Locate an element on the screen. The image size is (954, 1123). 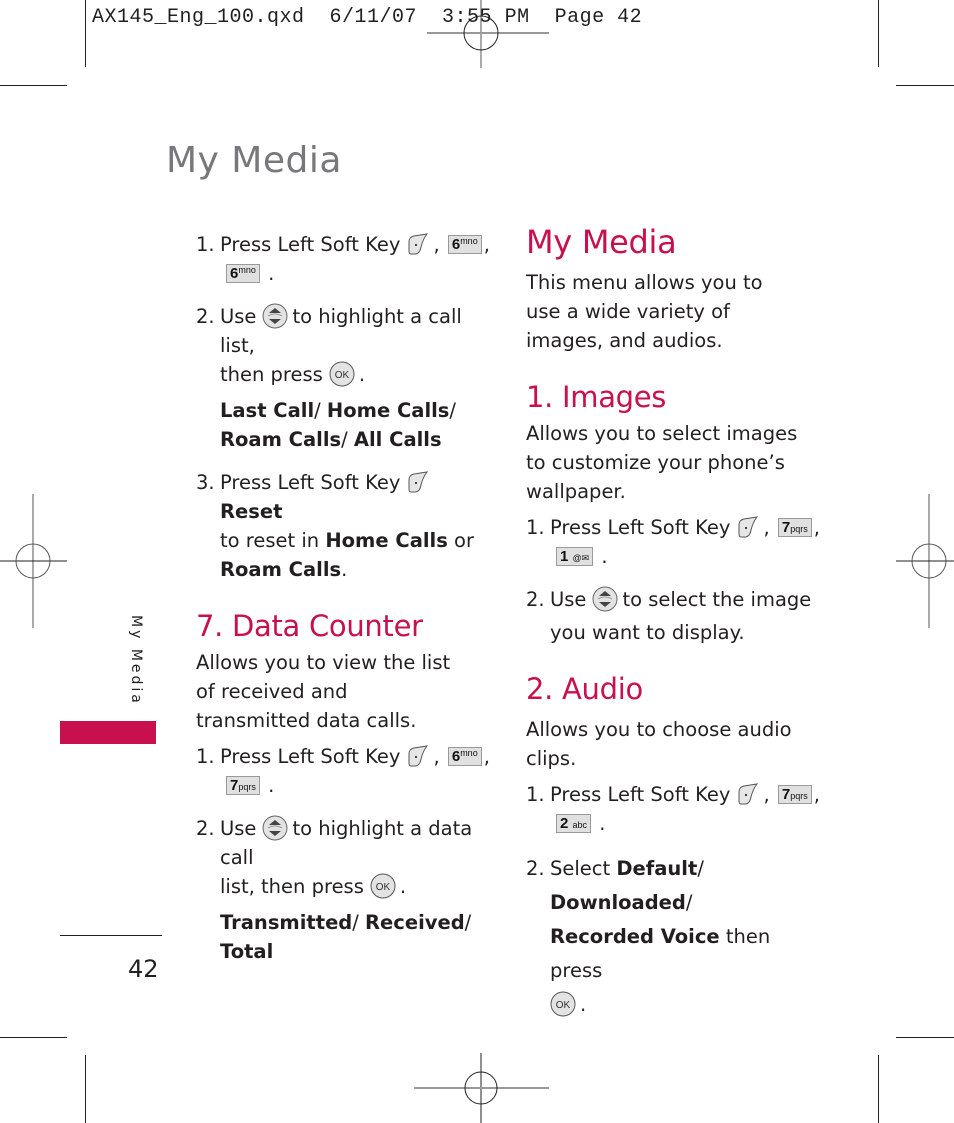
registration-mark-right is located at coordinates (925, 561).